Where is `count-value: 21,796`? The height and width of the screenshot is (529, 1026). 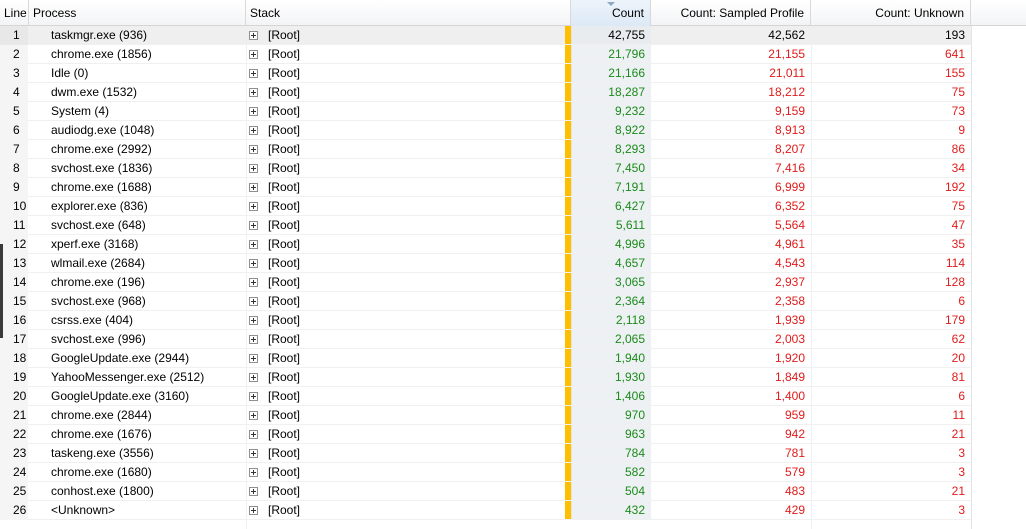
count-value: 21,796 is located at coordinates (611, 54).